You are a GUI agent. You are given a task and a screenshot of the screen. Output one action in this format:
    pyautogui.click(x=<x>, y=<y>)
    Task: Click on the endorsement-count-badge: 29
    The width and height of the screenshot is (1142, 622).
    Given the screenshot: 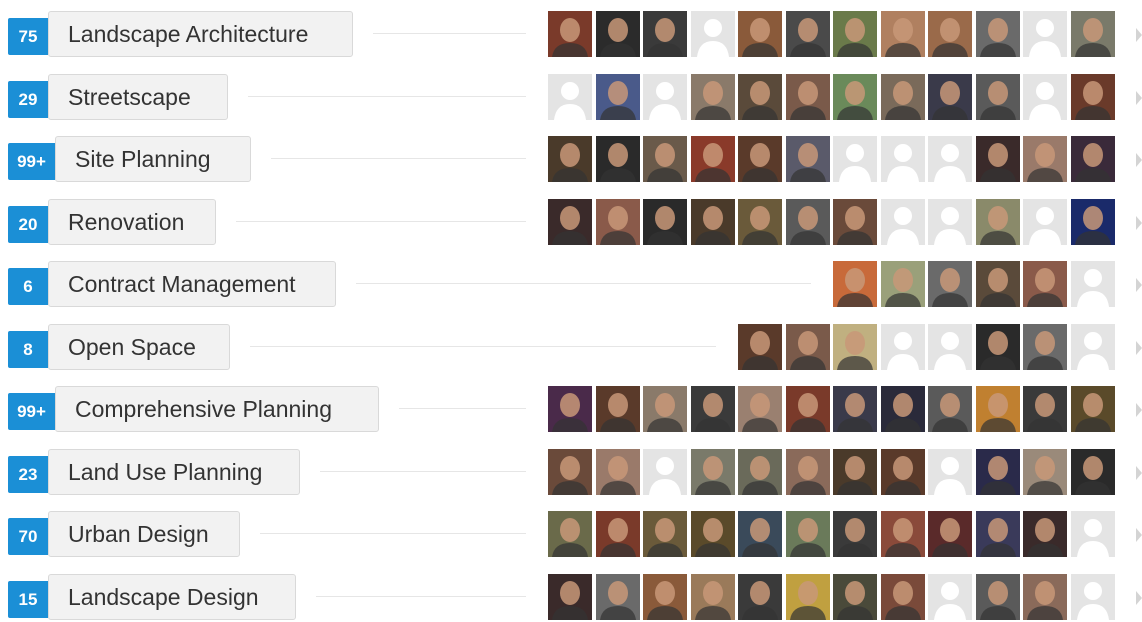 What is the action you would take?
    pyautogui.click(x=28, y=99)
    